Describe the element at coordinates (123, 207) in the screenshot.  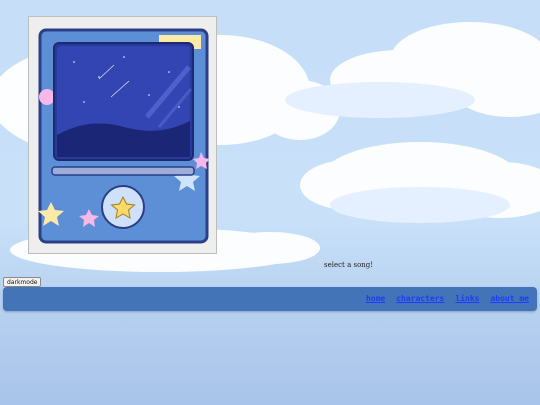
I see `play-button` at that location.